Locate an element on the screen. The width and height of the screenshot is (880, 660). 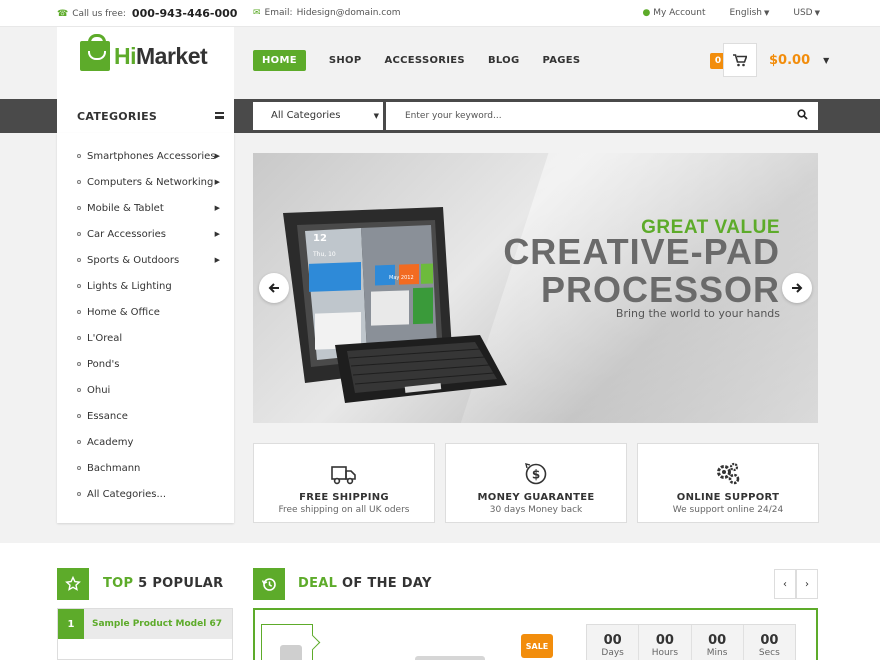
slider-prev-button is located at coordinates (274, 288).